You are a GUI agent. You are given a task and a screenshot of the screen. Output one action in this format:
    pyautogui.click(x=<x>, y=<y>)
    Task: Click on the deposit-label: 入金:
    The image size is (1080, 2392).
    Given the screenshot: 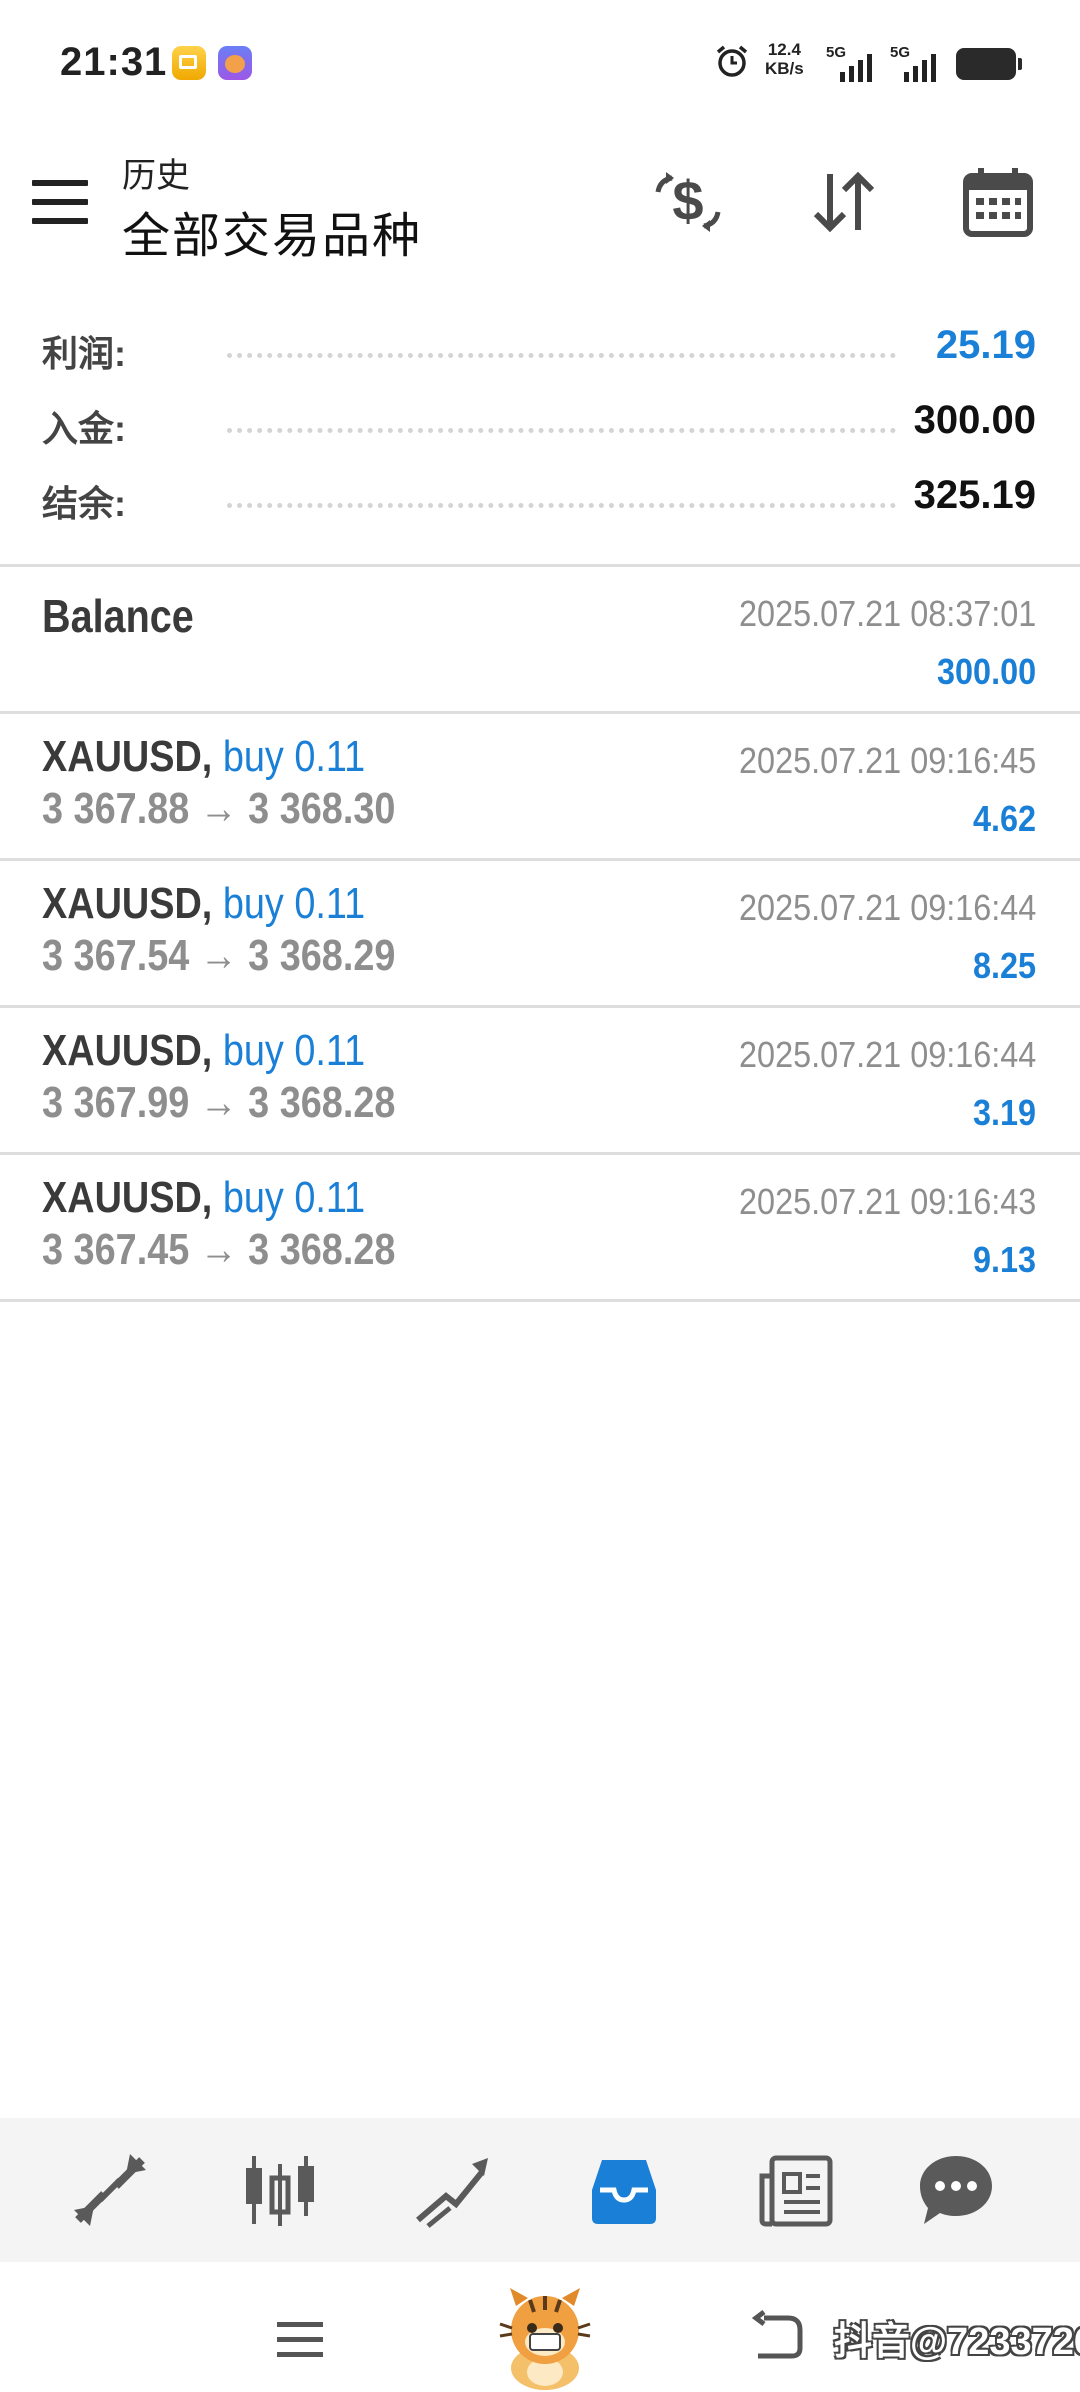 What is the action you would take?
    pyautogui.click(x=84, y=428)
    